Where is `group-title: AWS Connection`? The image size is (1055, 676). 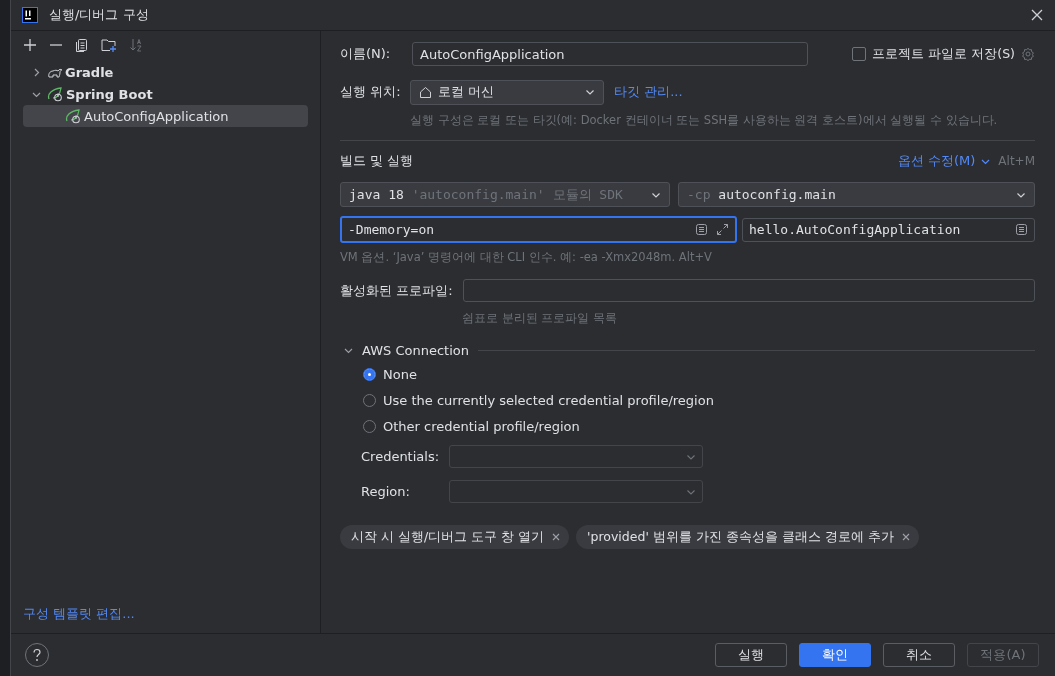
group-title: AWS Connection is located at coordinates (415, 350).